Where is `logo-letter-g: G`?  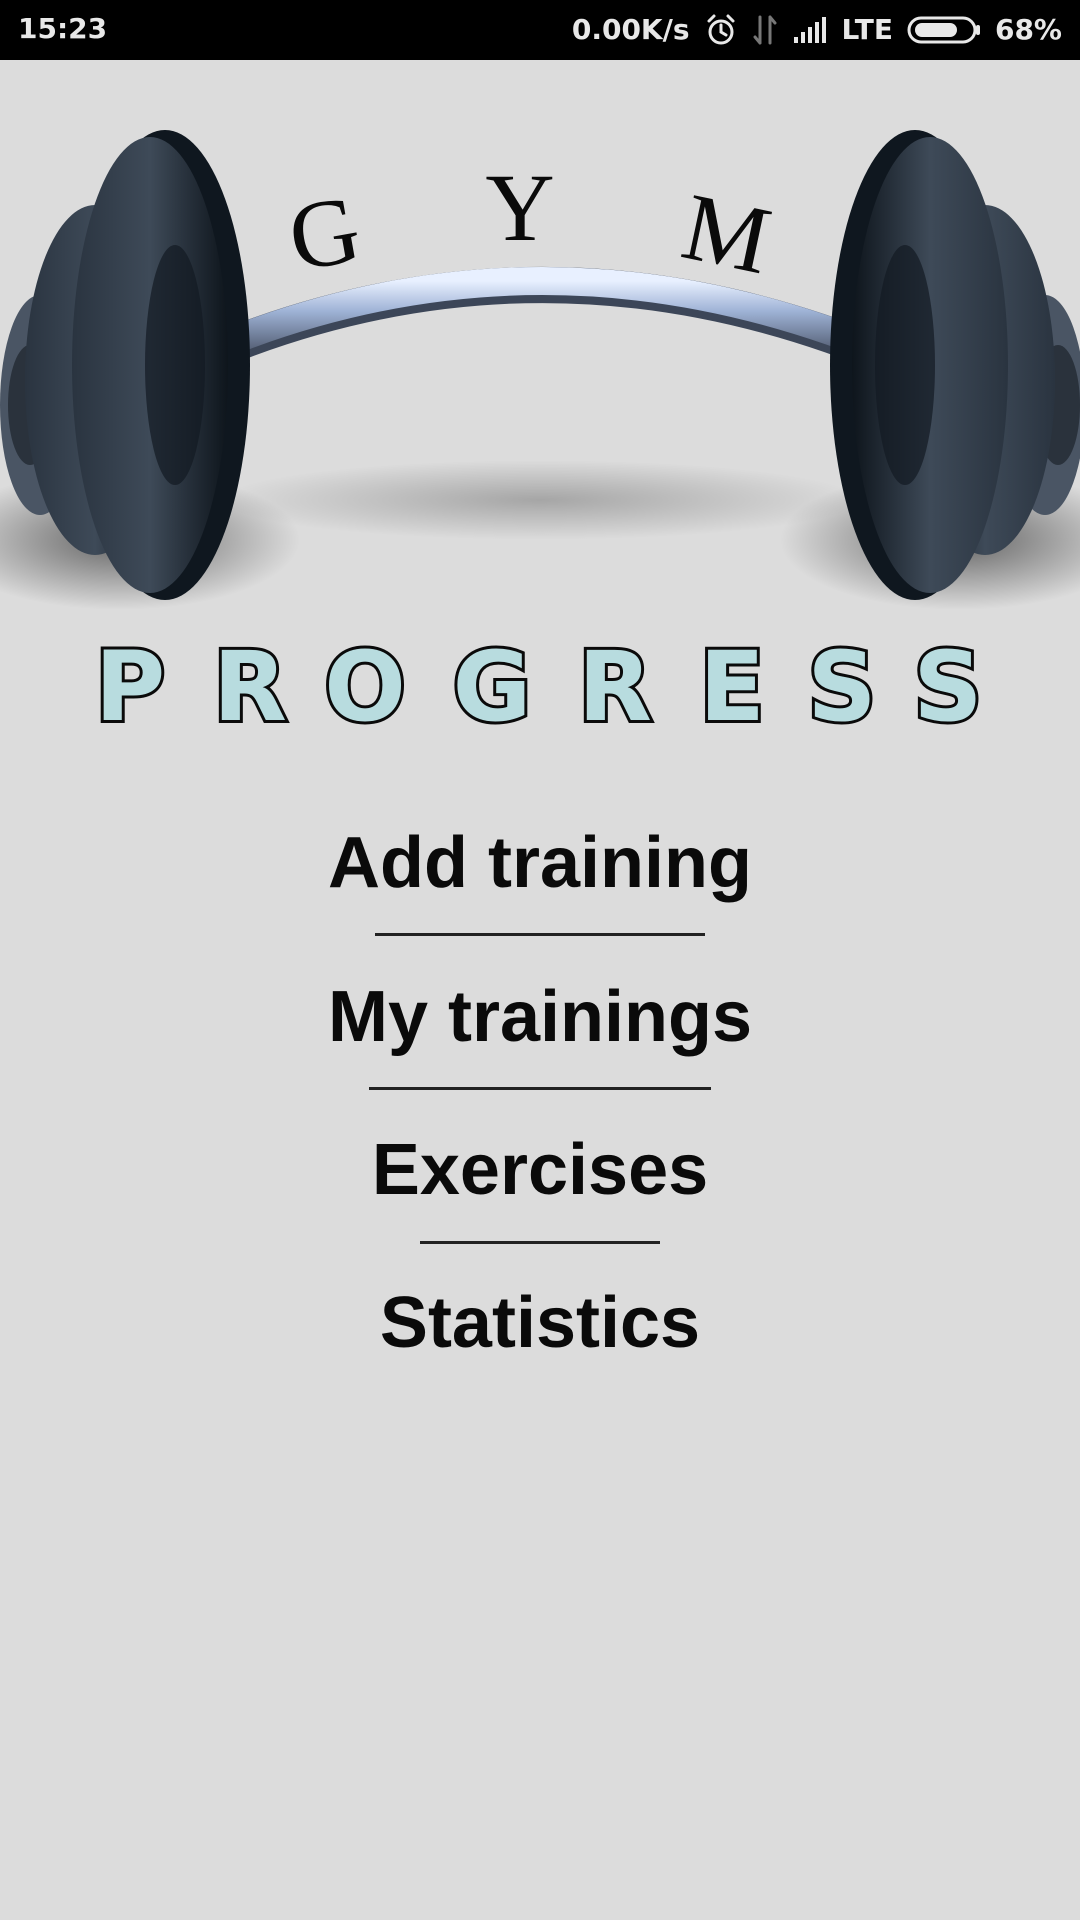 logo-letter-g: G is located at coordinates (324, 232).